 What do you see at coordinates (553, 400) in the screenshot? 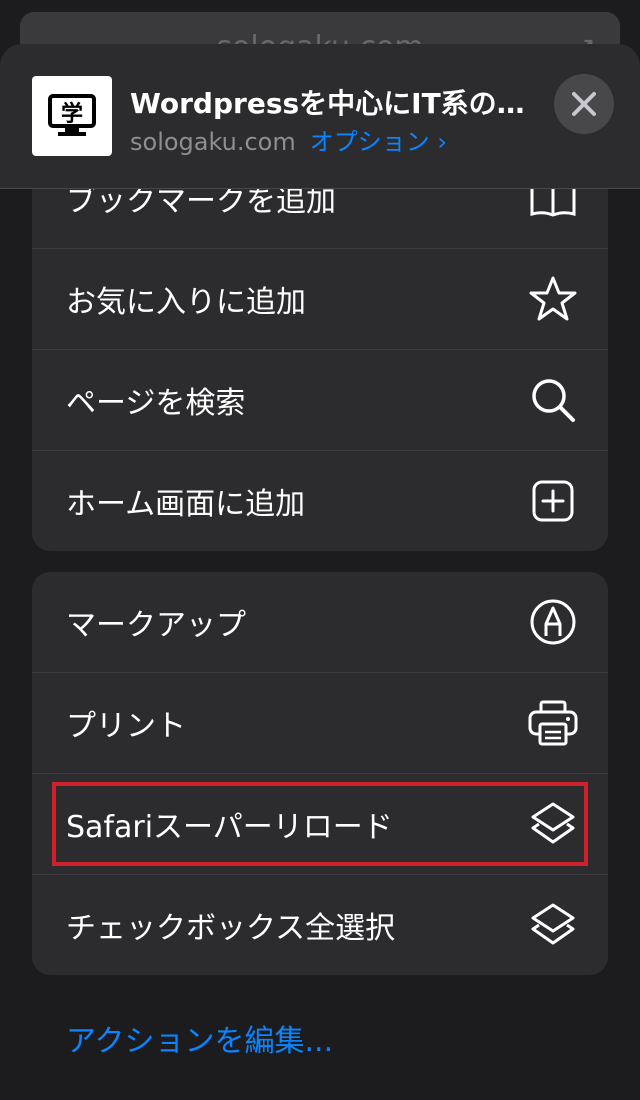
I see `search-icon` at bounding box center [553, 400].